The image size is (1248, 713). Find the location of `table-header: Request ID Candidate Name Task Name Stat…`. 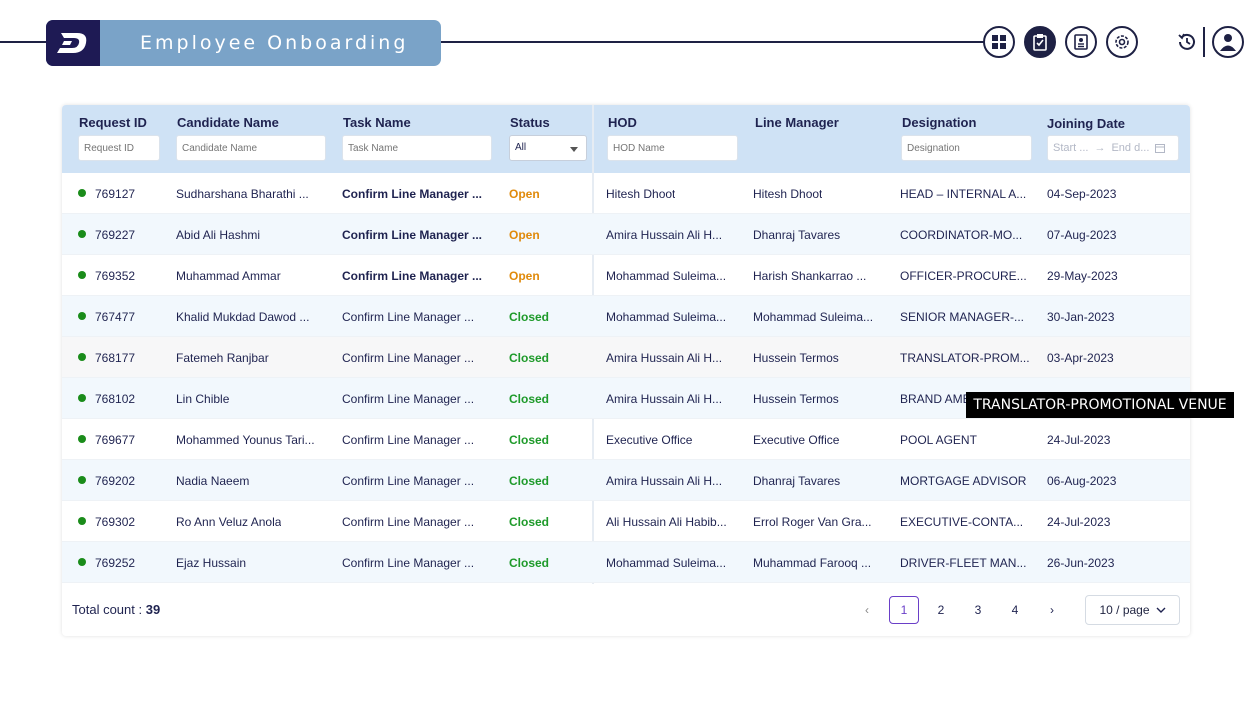

table-header: Request ID Candidate Name Task Name Stat… is located at coordinates (626, 139).